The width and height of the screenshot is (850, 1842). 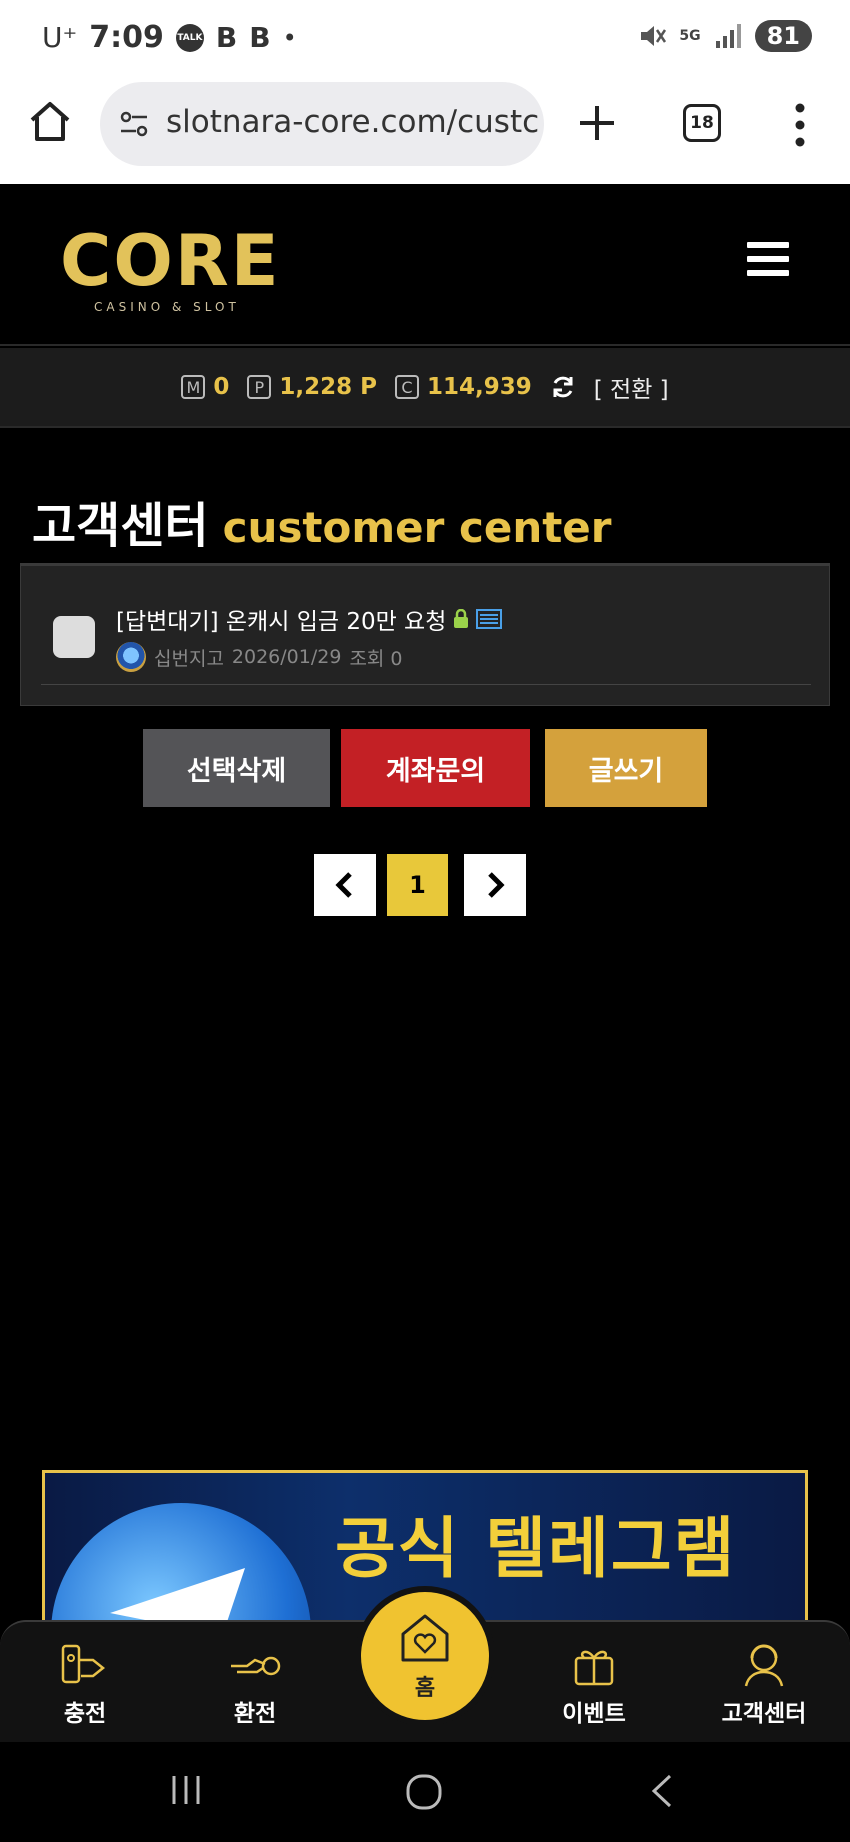 I want to click on prev-page-button, so click(x=345, y=885).